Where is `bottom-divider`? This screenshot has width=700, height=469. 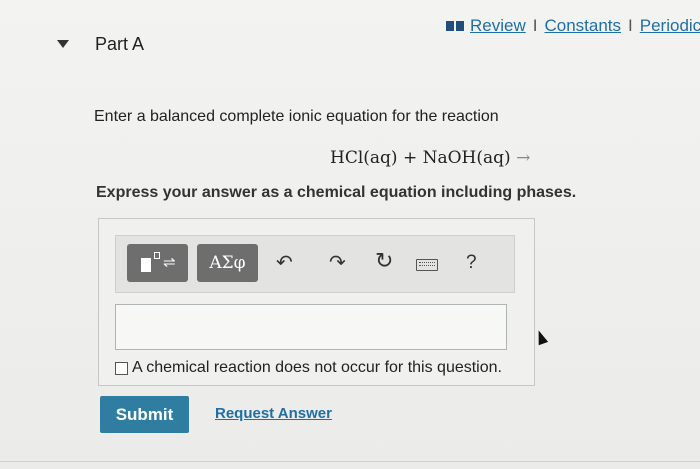
bottom-divider is located at coordinates (350, 461).